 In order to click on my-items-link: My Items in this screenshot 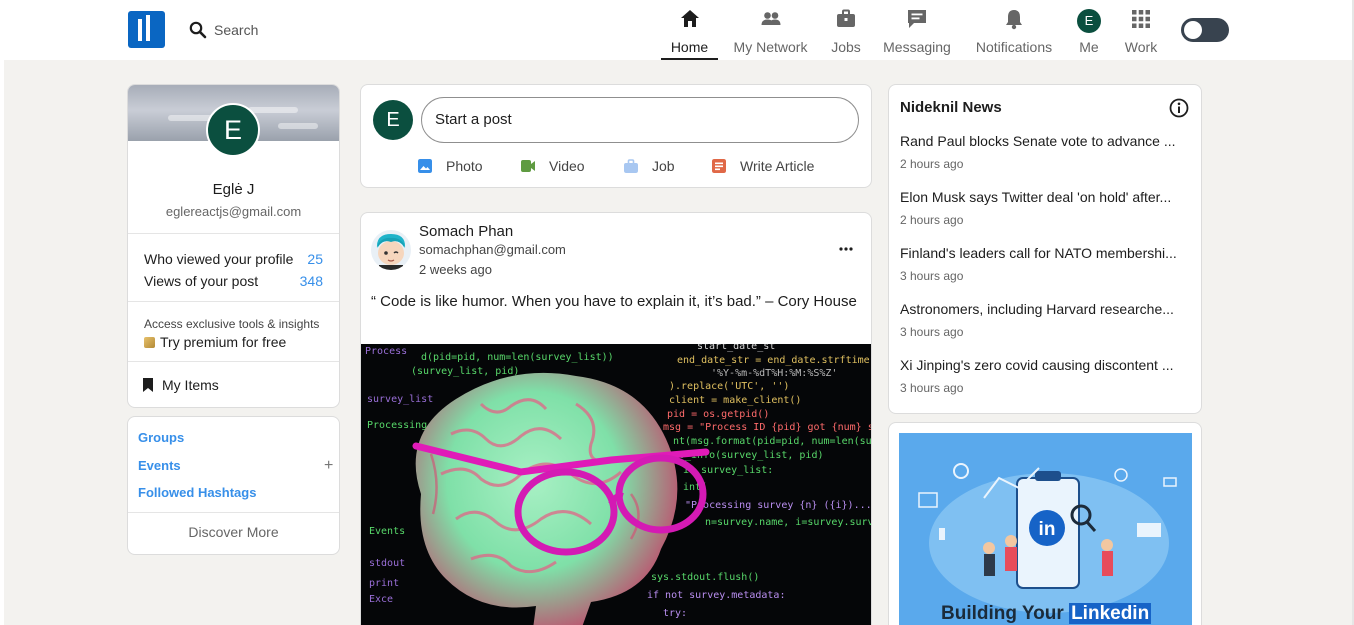, I will do `click(180, 385)`.